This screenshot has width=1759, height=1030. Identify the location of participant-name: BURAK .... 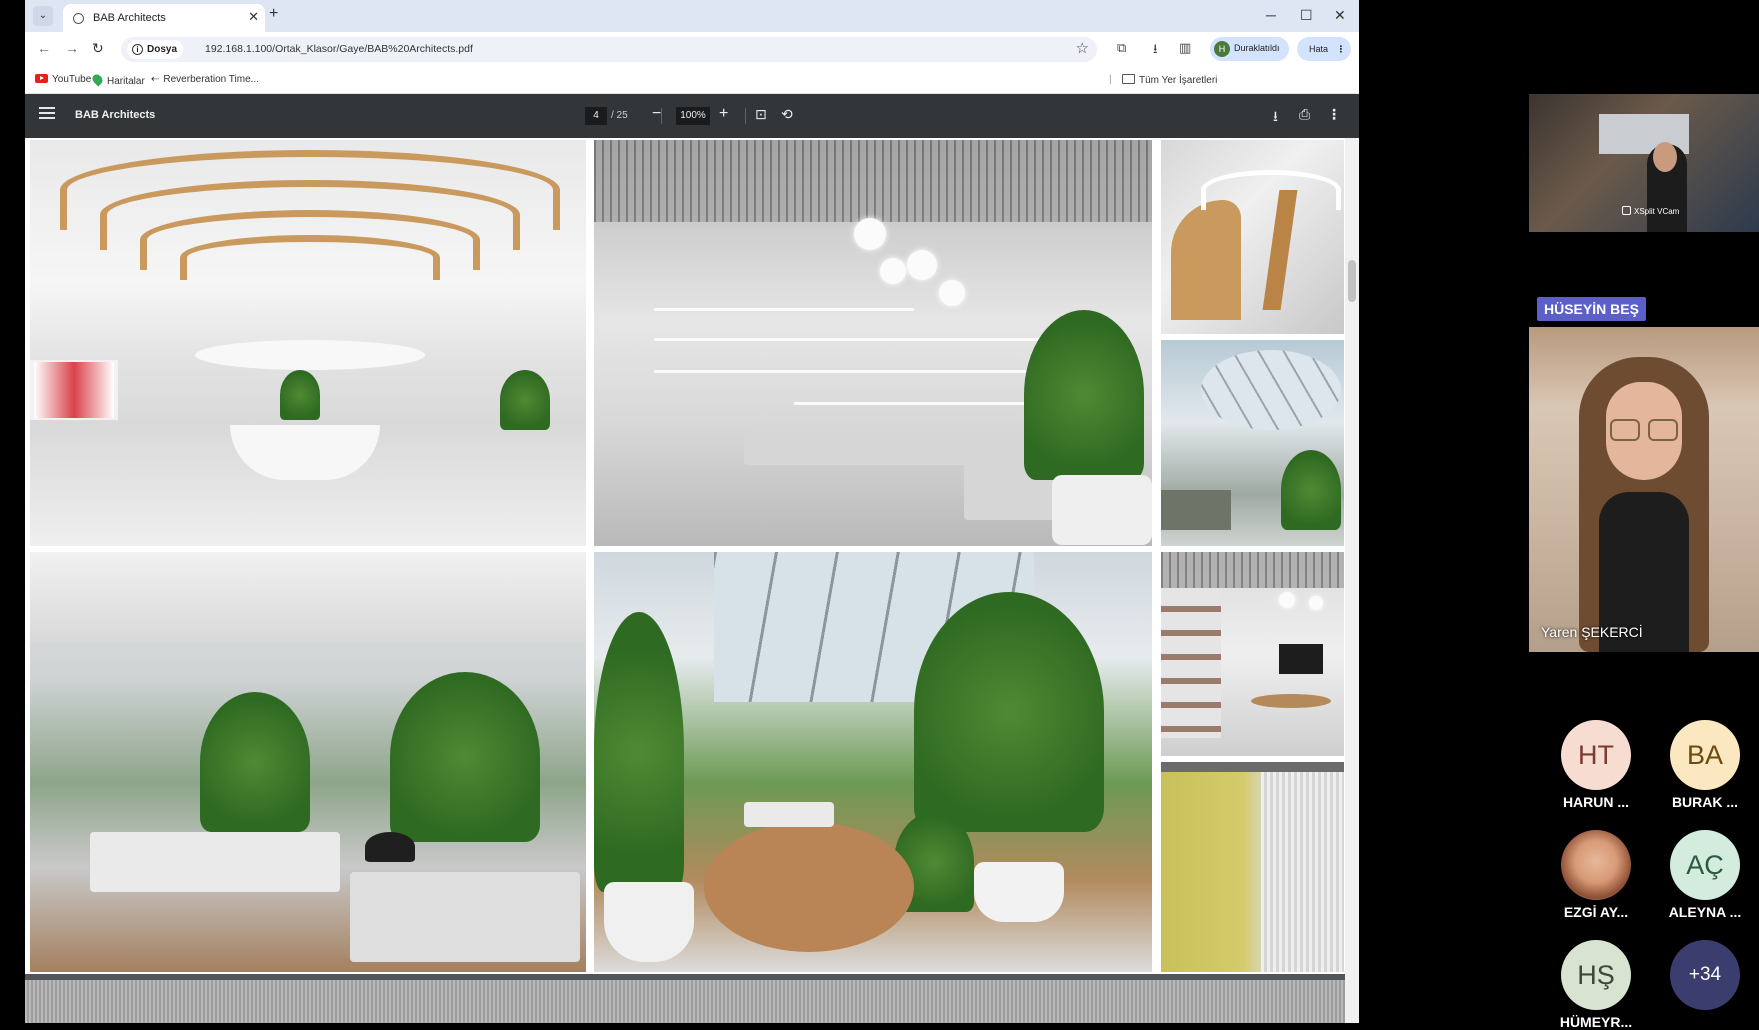
(1705, 802).